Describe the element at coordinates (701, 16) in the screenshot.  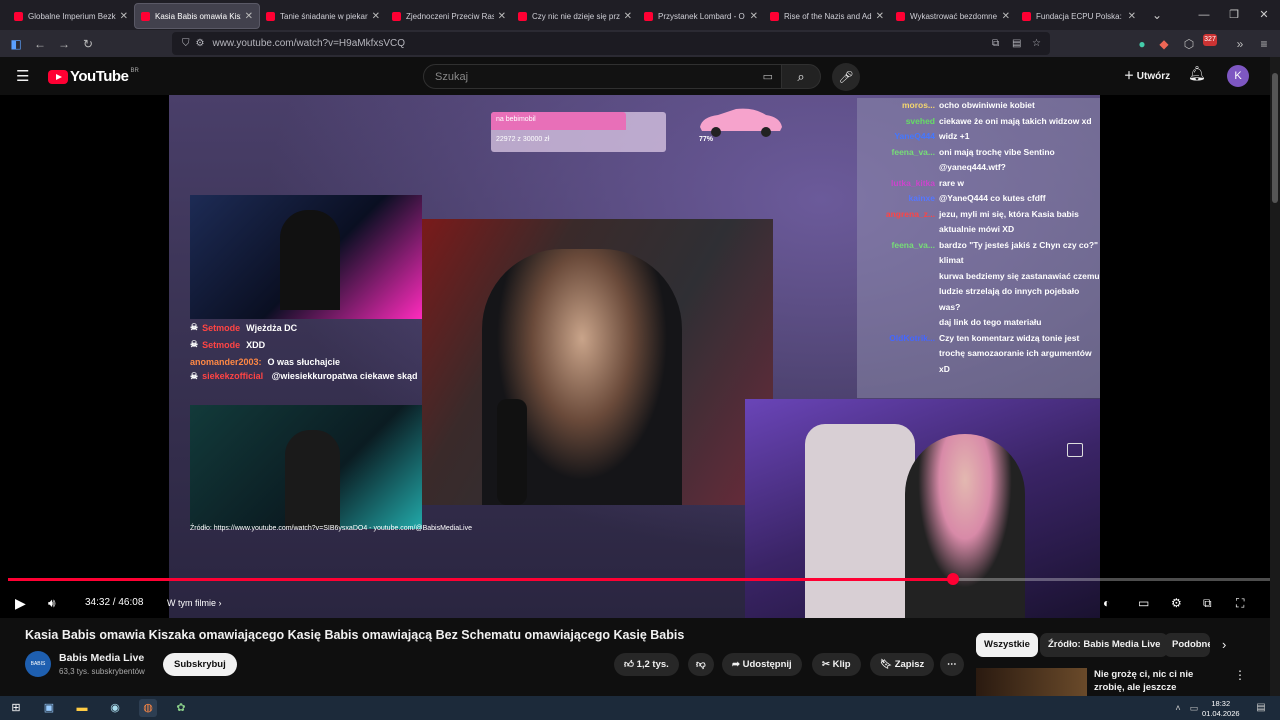
I see `browser-tab: Przystanek Lombard - O ✕` at that location.